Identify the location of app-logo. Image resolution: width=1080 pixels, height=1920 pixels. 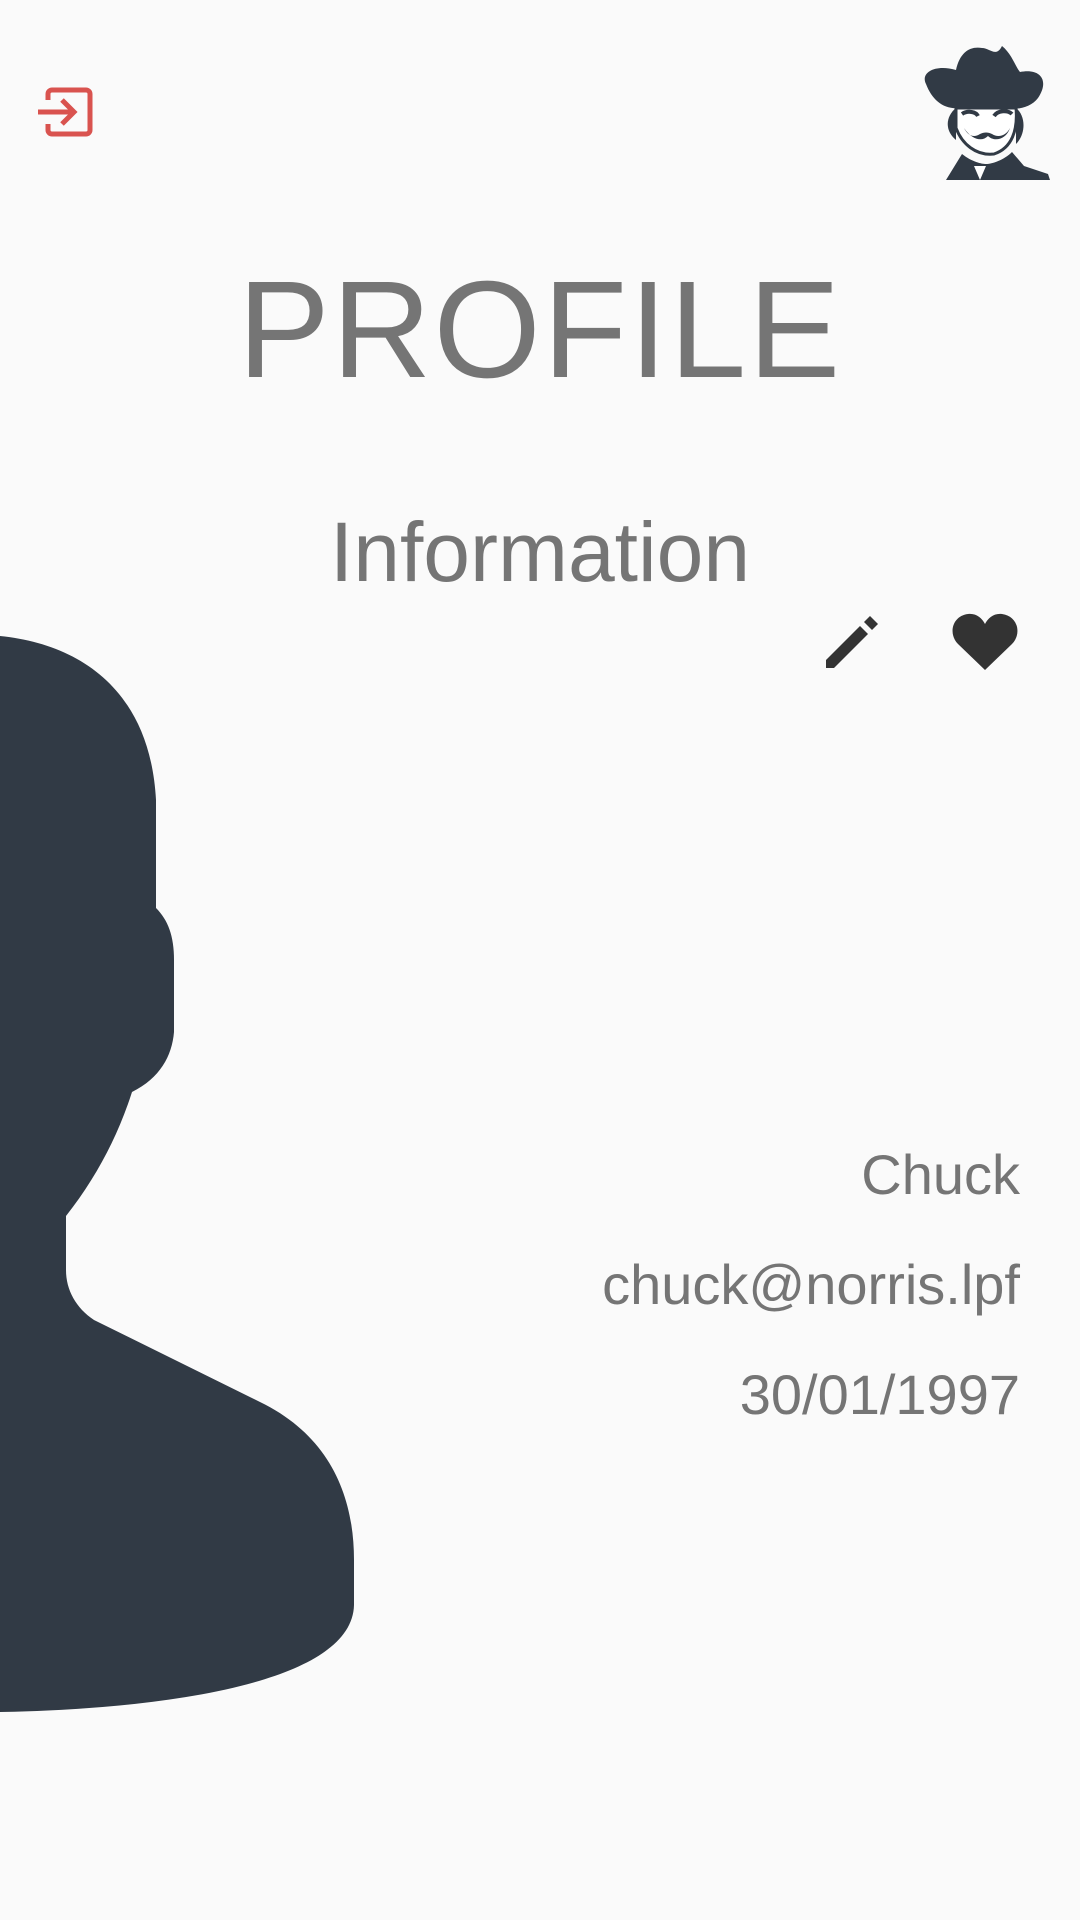
(986, 112).